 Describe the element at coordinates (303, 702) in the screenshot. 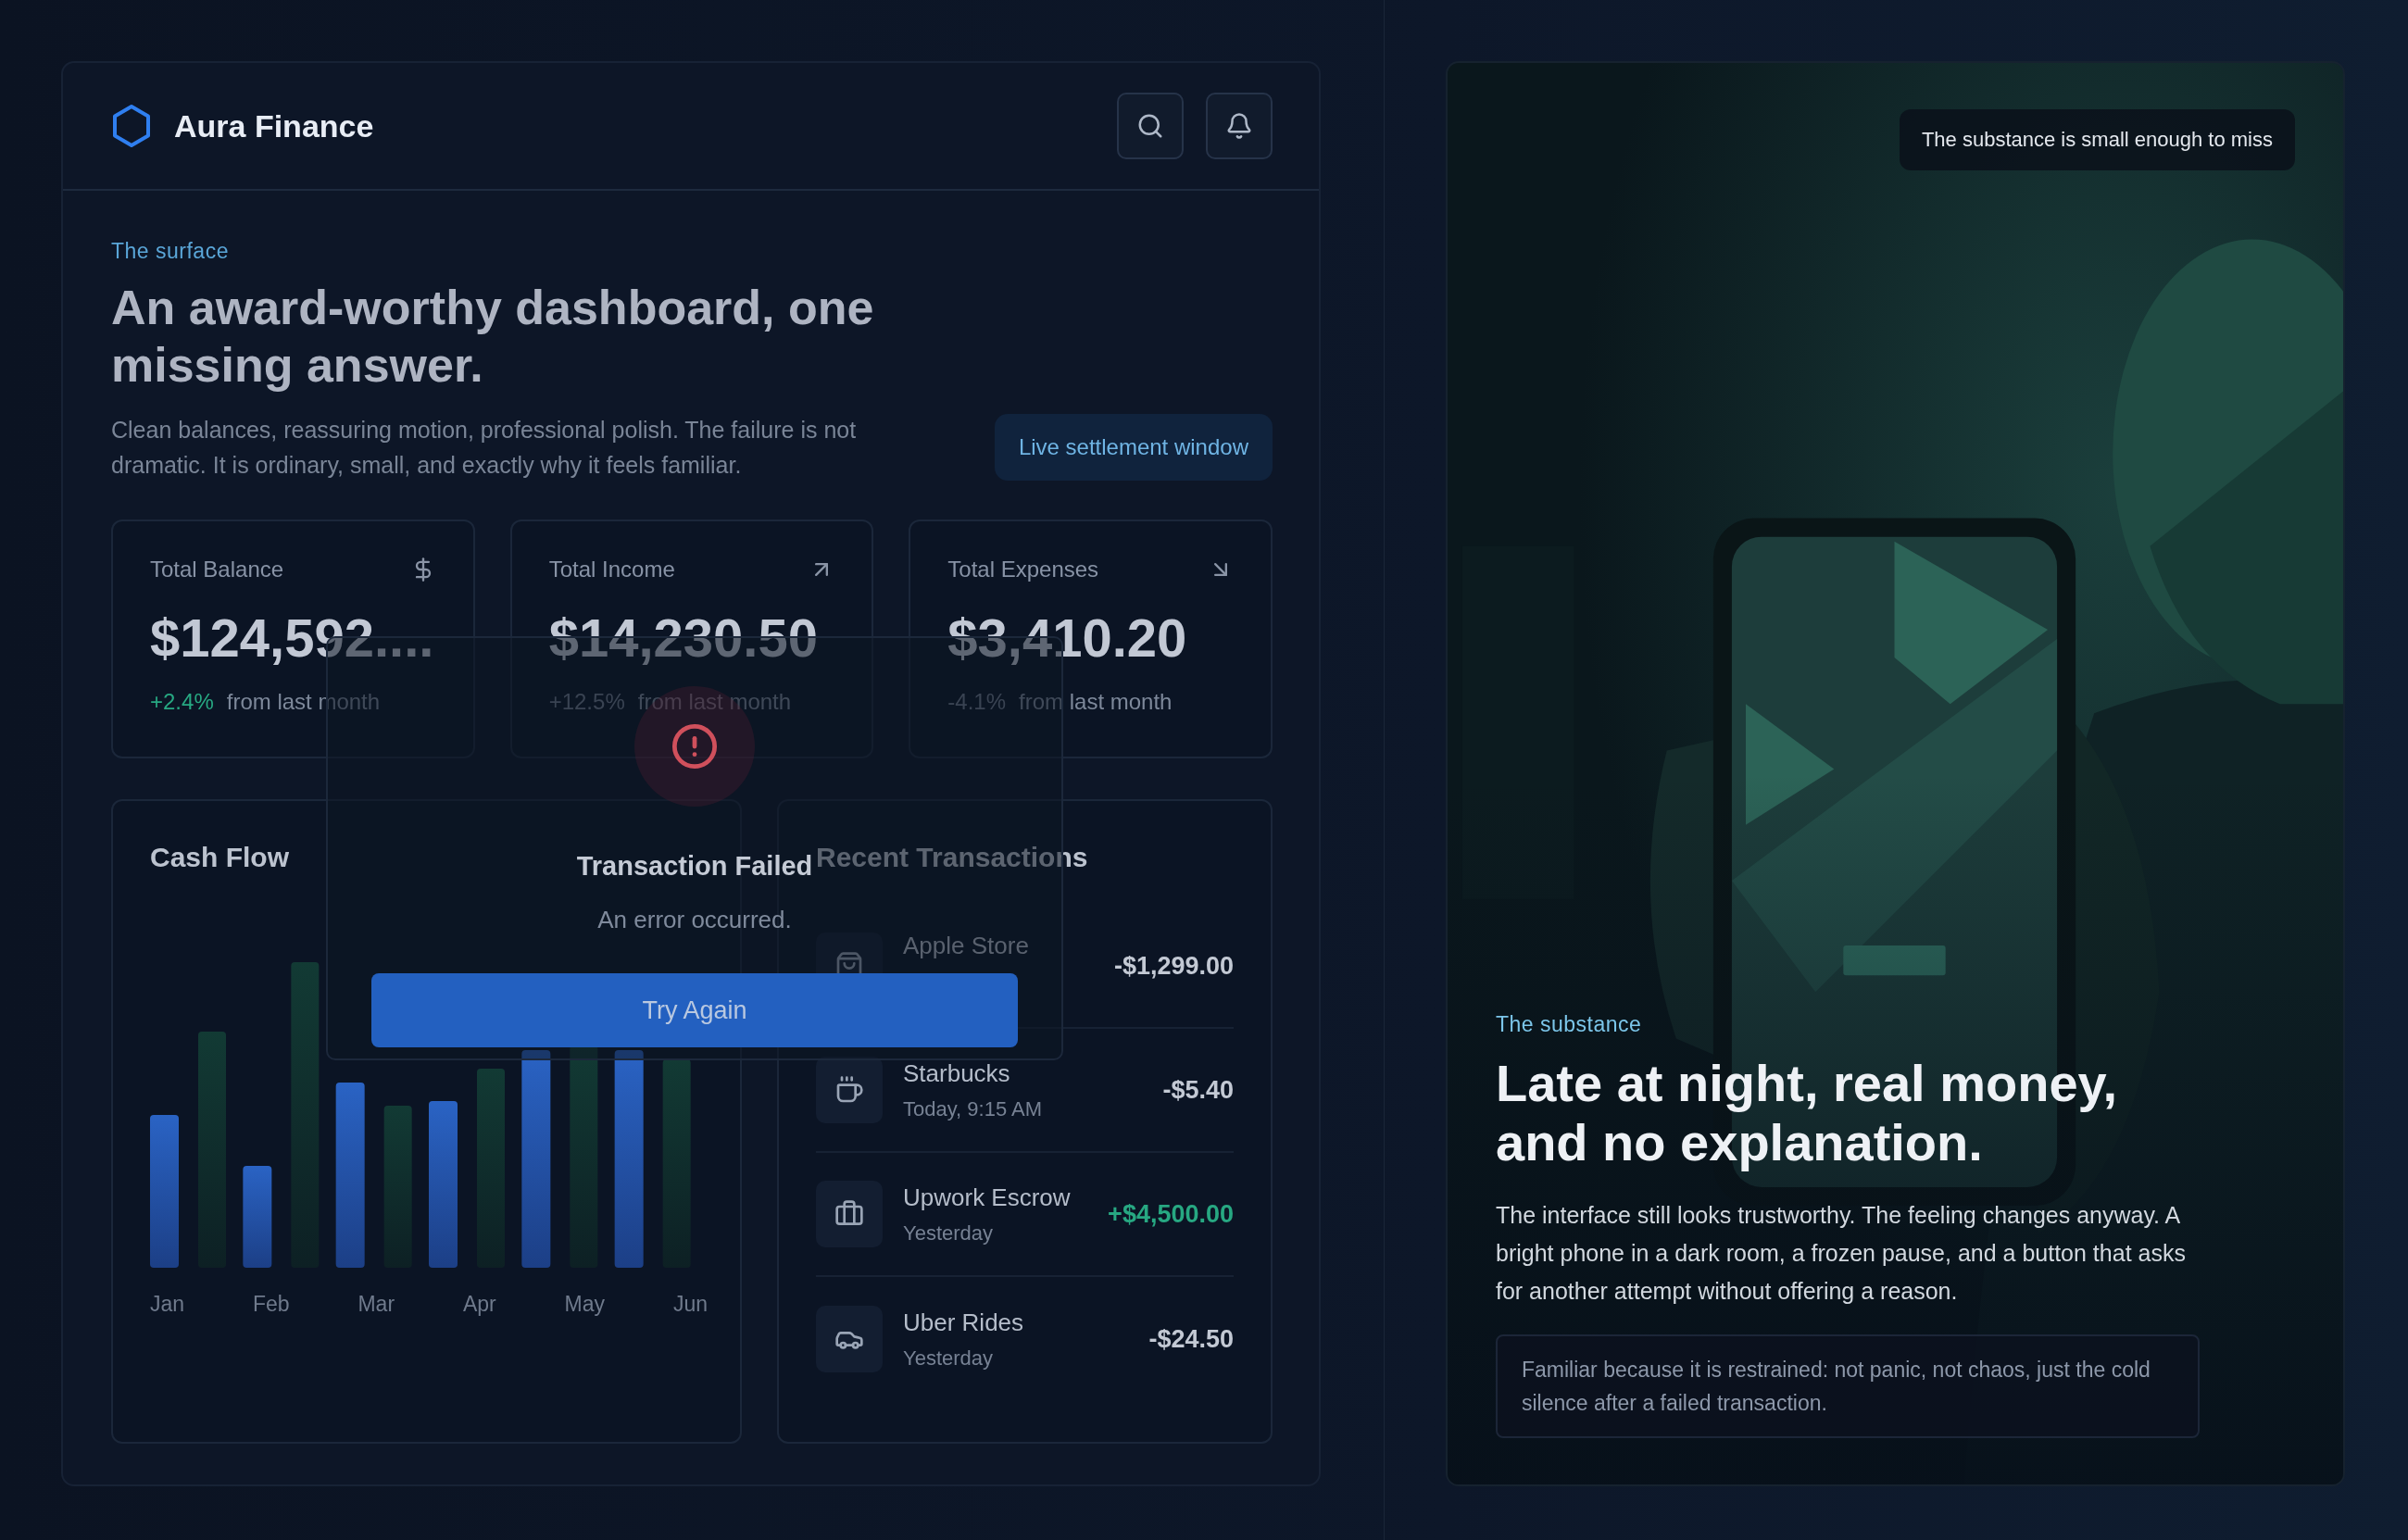

I see `stat-note: from last month` at that location.